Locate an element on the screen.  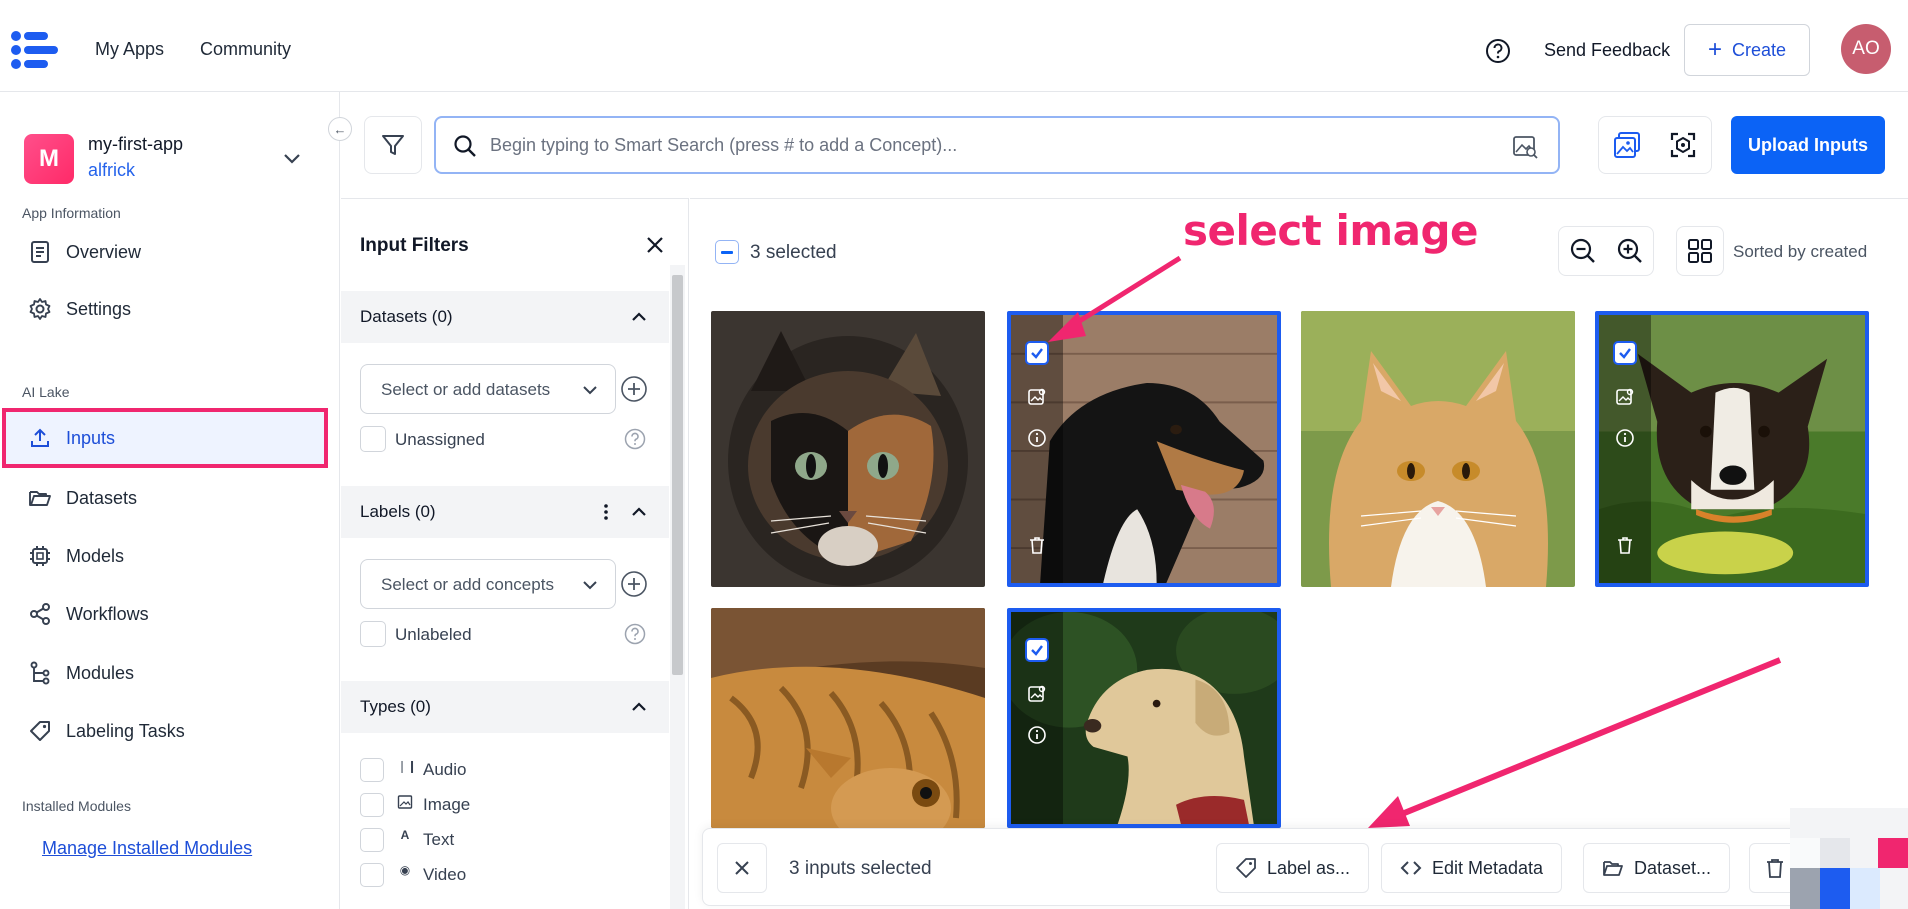
sidebar-item-overview: Overview is located at coordinates (165, 252).